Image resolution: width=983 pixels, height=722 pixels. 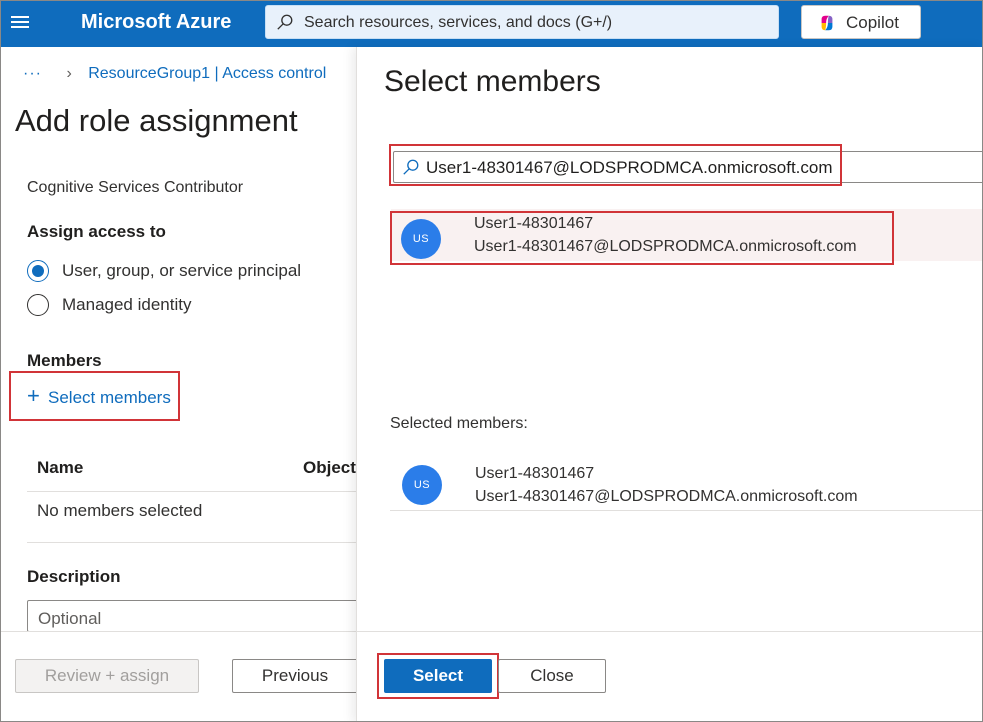 What do you see at coordinates (552, 676) in the screenshot?
I see `close-button: Close` at bounding box center [552, 676].